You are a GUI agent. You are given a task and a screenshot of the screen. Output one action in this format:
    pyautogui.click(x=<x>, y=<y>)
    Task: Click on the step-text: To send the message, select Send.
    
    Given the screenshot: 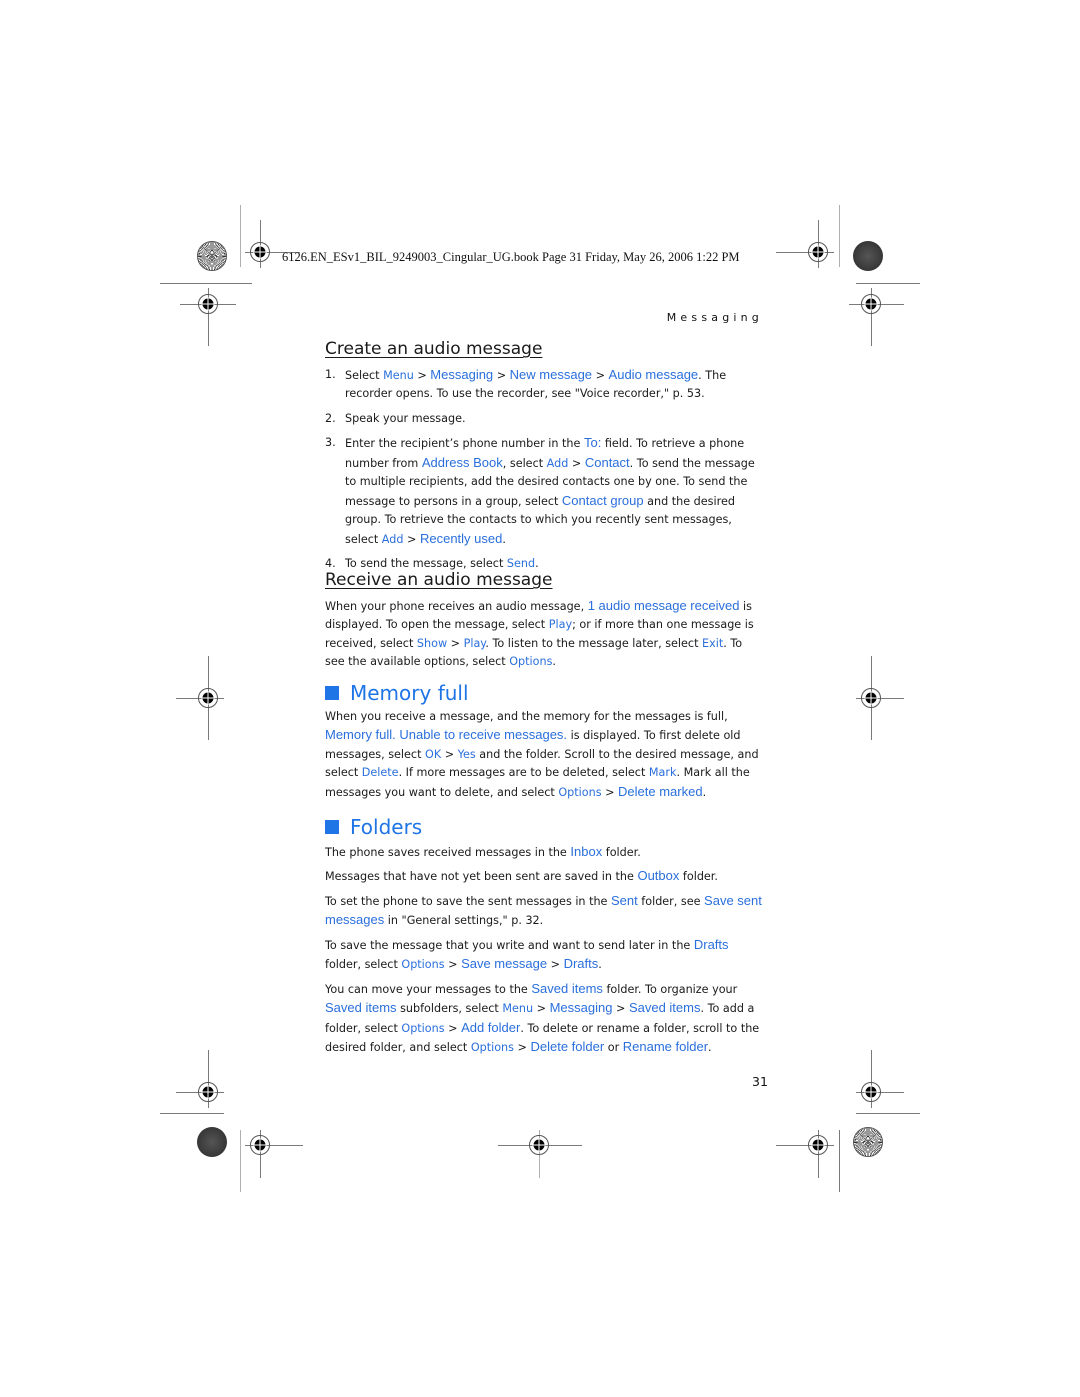 What is the action you would take?
    pyautogui.click(x=442, y=563)
    